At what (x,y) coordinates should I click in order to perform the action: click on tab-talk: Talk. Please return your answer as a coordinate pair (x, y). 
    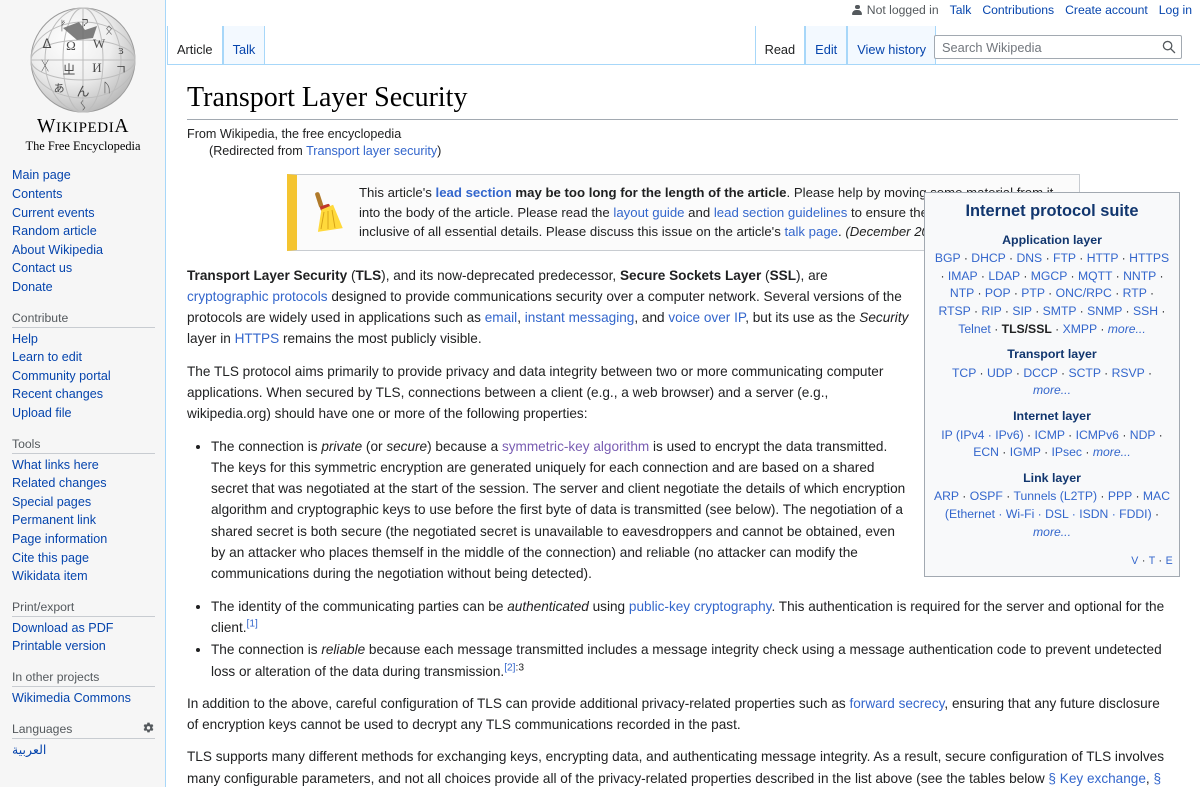
    Looking at the image, I should click on (244, 45).